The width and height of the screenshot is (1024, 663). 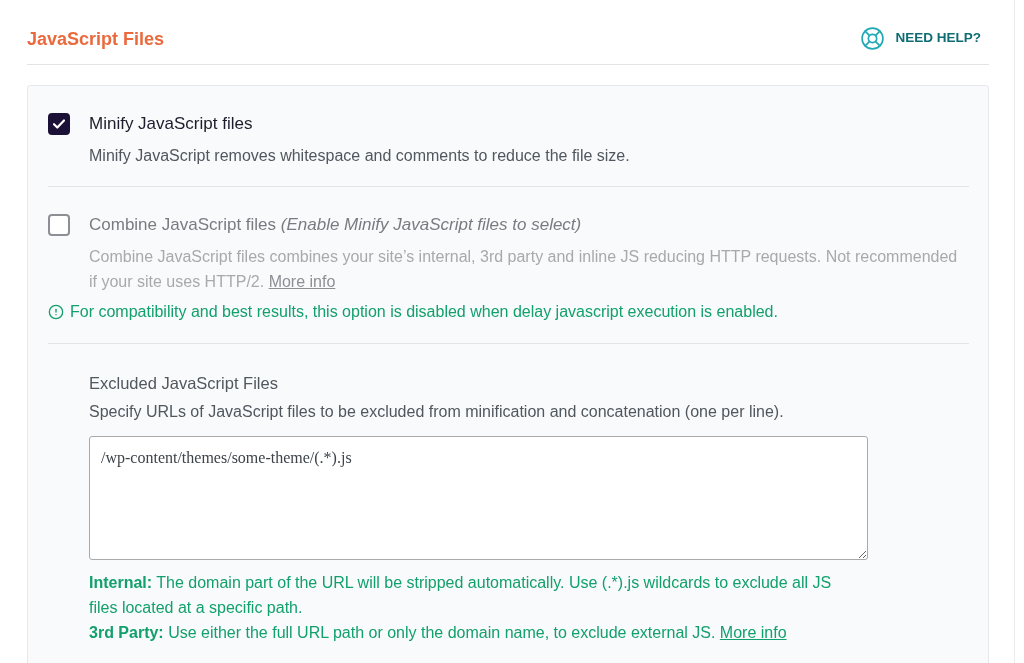 I want to click on need-help-link: NEED HELP?, so click(x=920, y=38).